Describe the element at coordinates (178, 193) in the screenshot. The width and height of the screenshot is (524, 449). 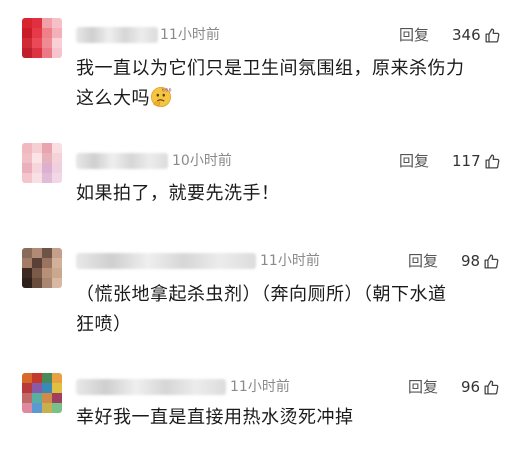
I see `comment-text: 如果拍了，就要先洗手！` at that location.